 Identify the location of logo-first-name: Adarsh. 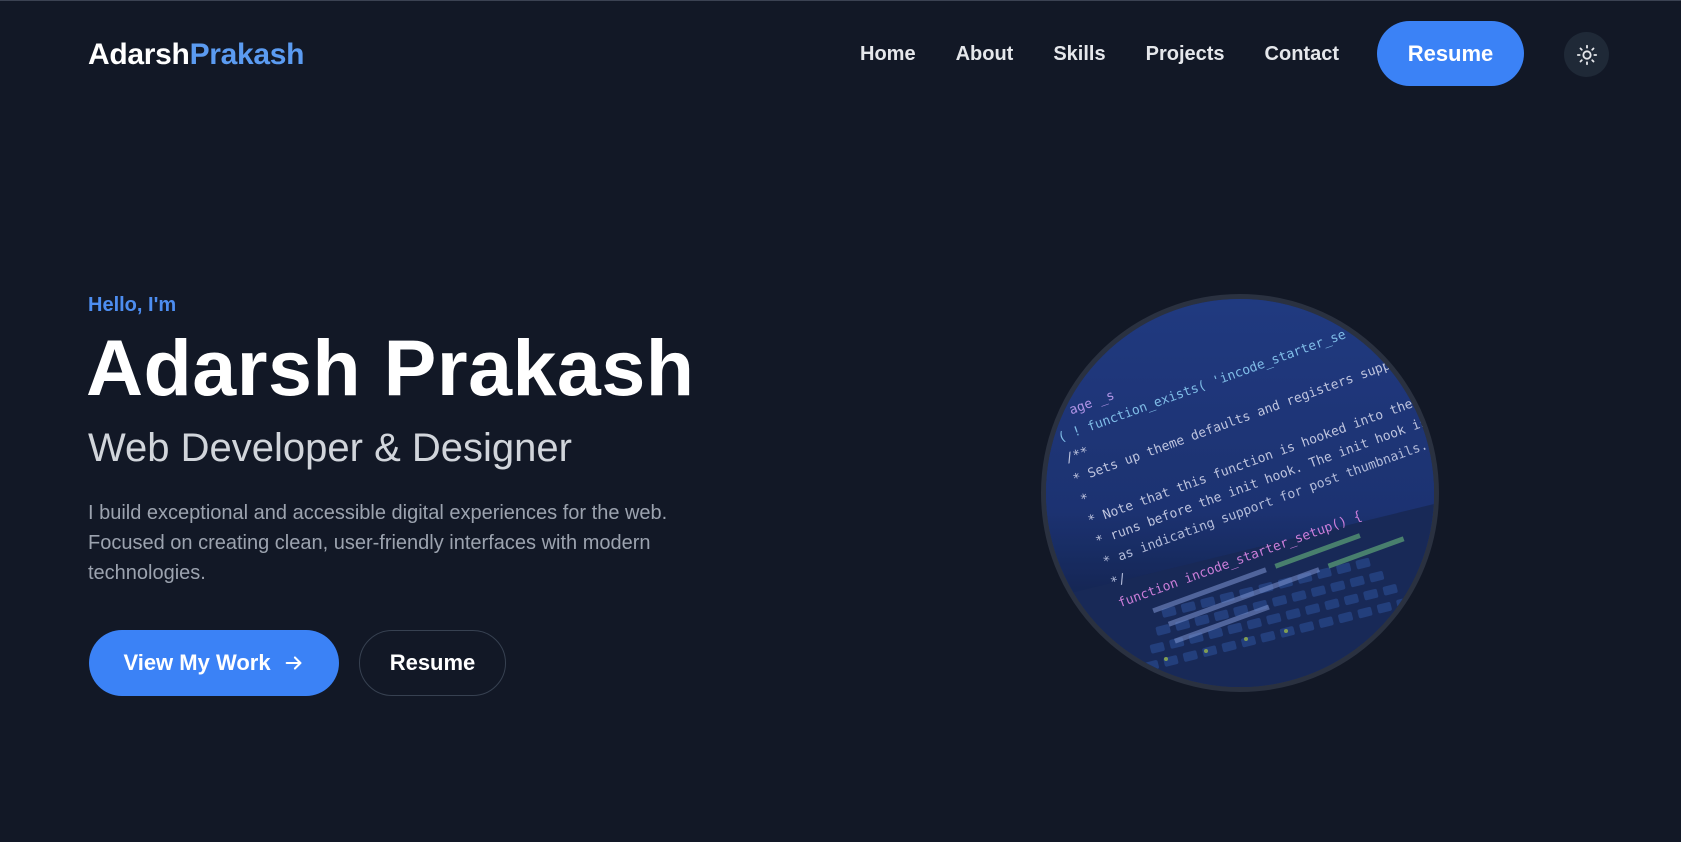
(139, 54).